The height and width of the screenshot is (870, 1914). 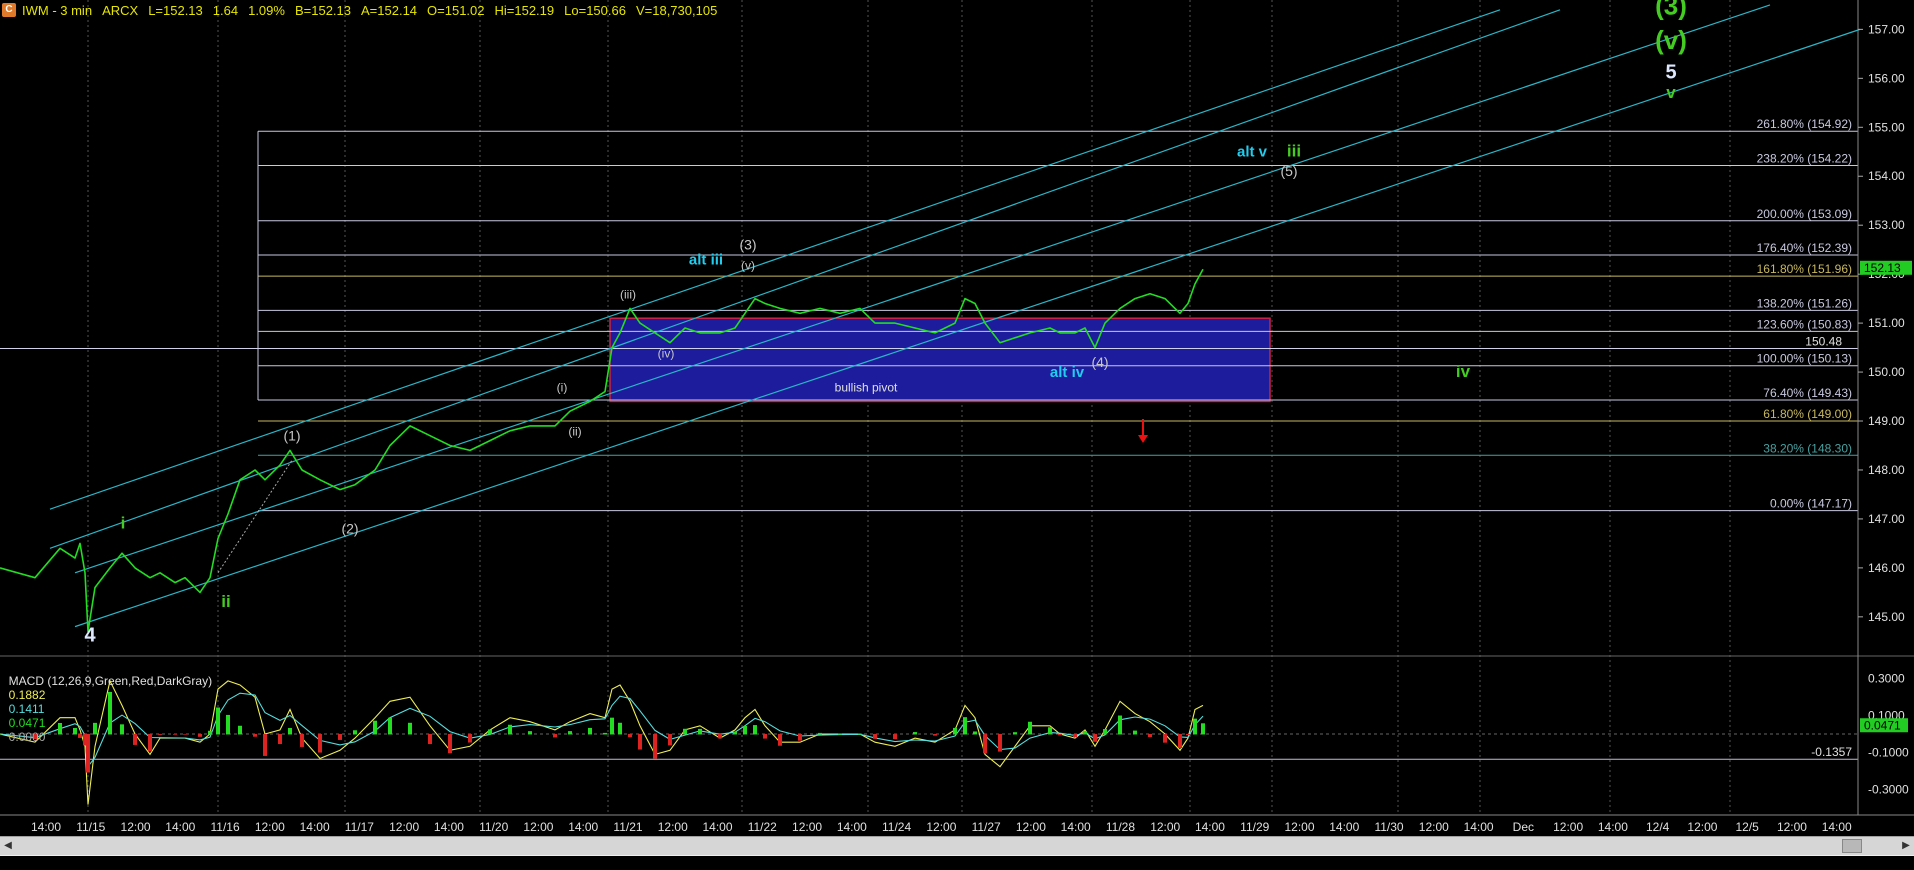 I want to click on wave-label-21: 5, so click(x=1670, y=72).